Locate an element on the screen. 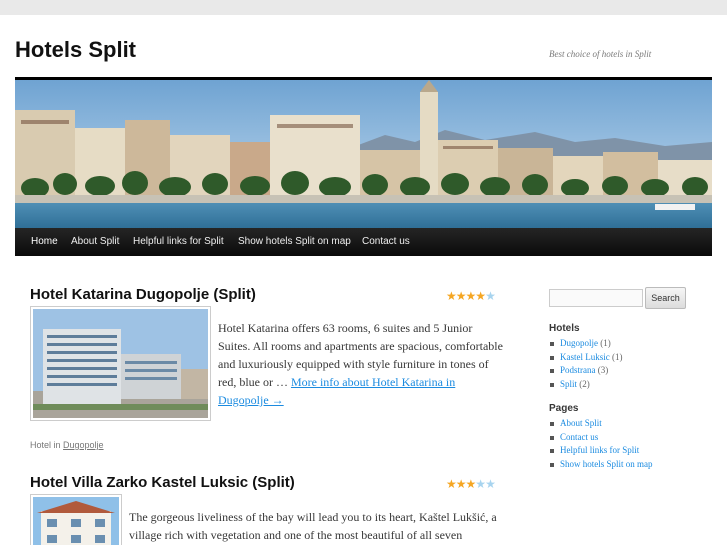  category-link-podstrana: Podstrana is located at coordinates (578, 370).